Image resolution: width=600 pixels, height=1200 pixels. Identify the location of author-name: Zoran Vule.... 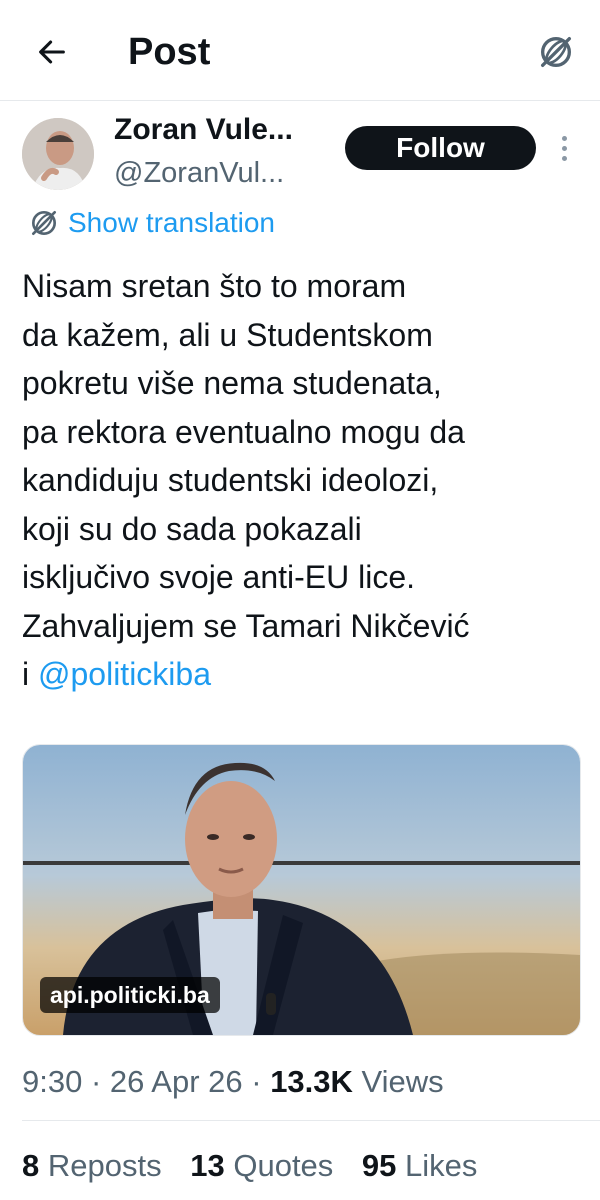
(203, 130).